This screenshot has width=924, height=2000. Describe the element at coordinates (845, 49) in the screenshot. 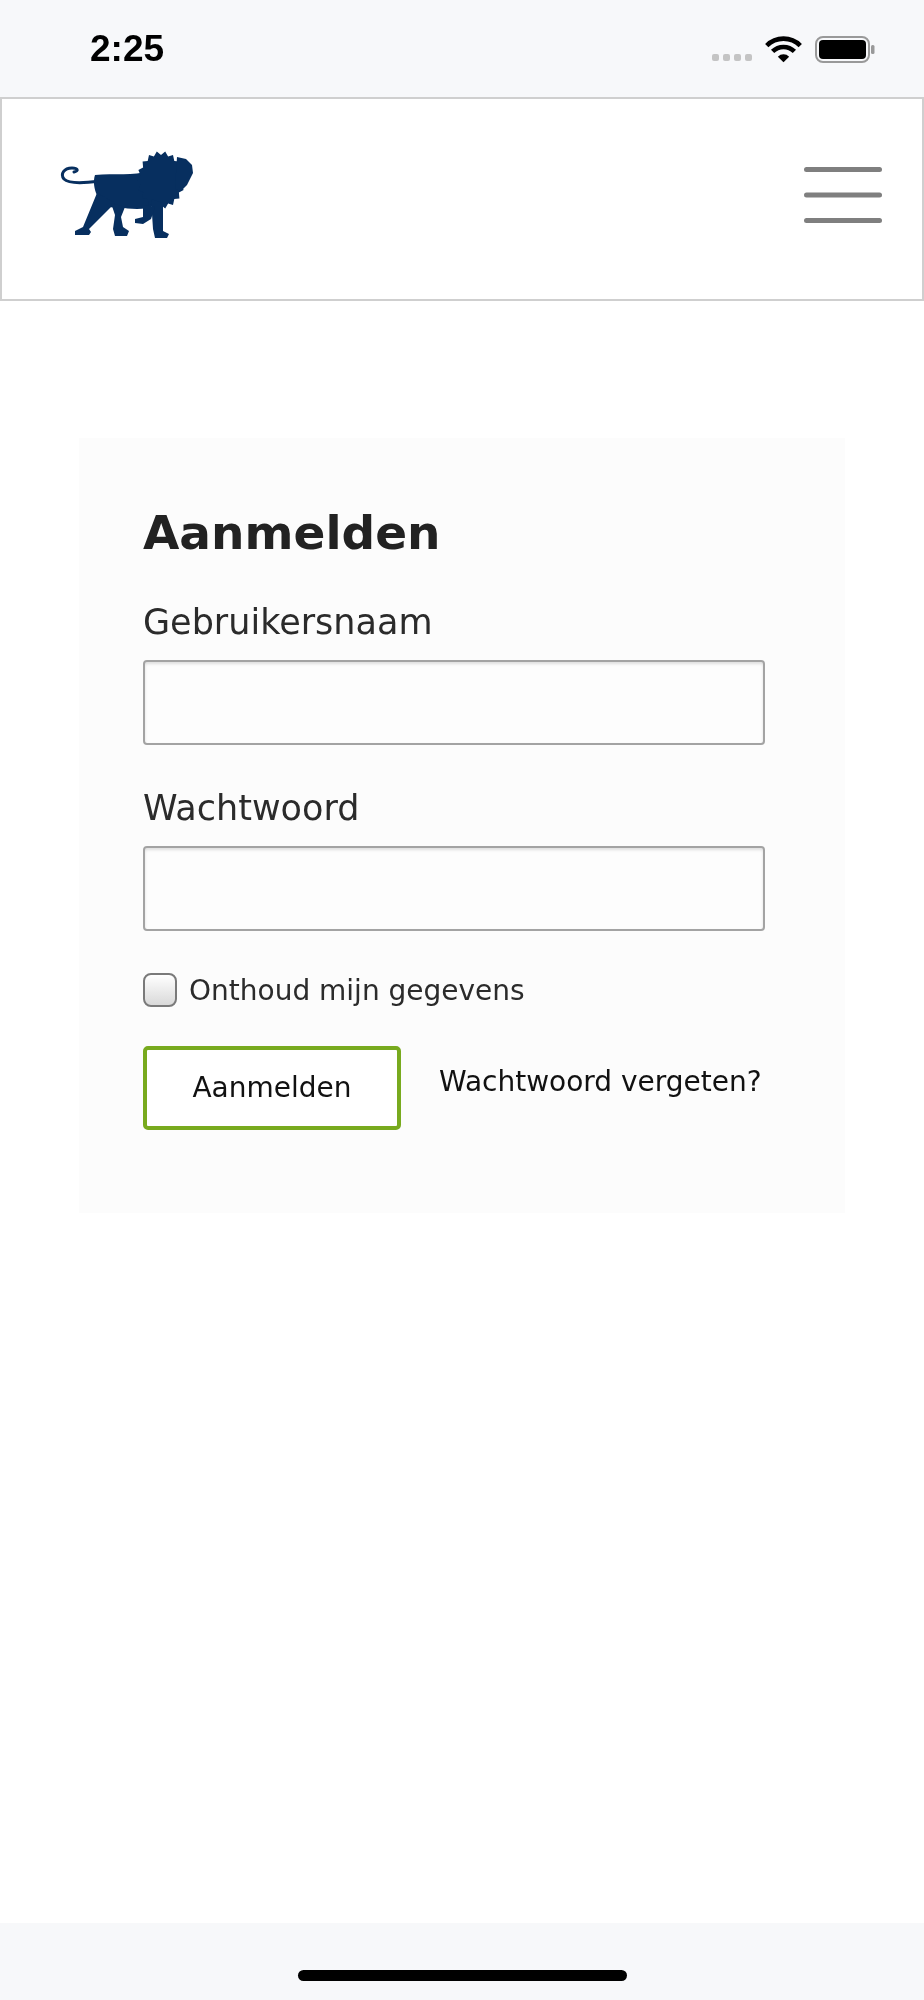

I see `battery-icon` at that location.